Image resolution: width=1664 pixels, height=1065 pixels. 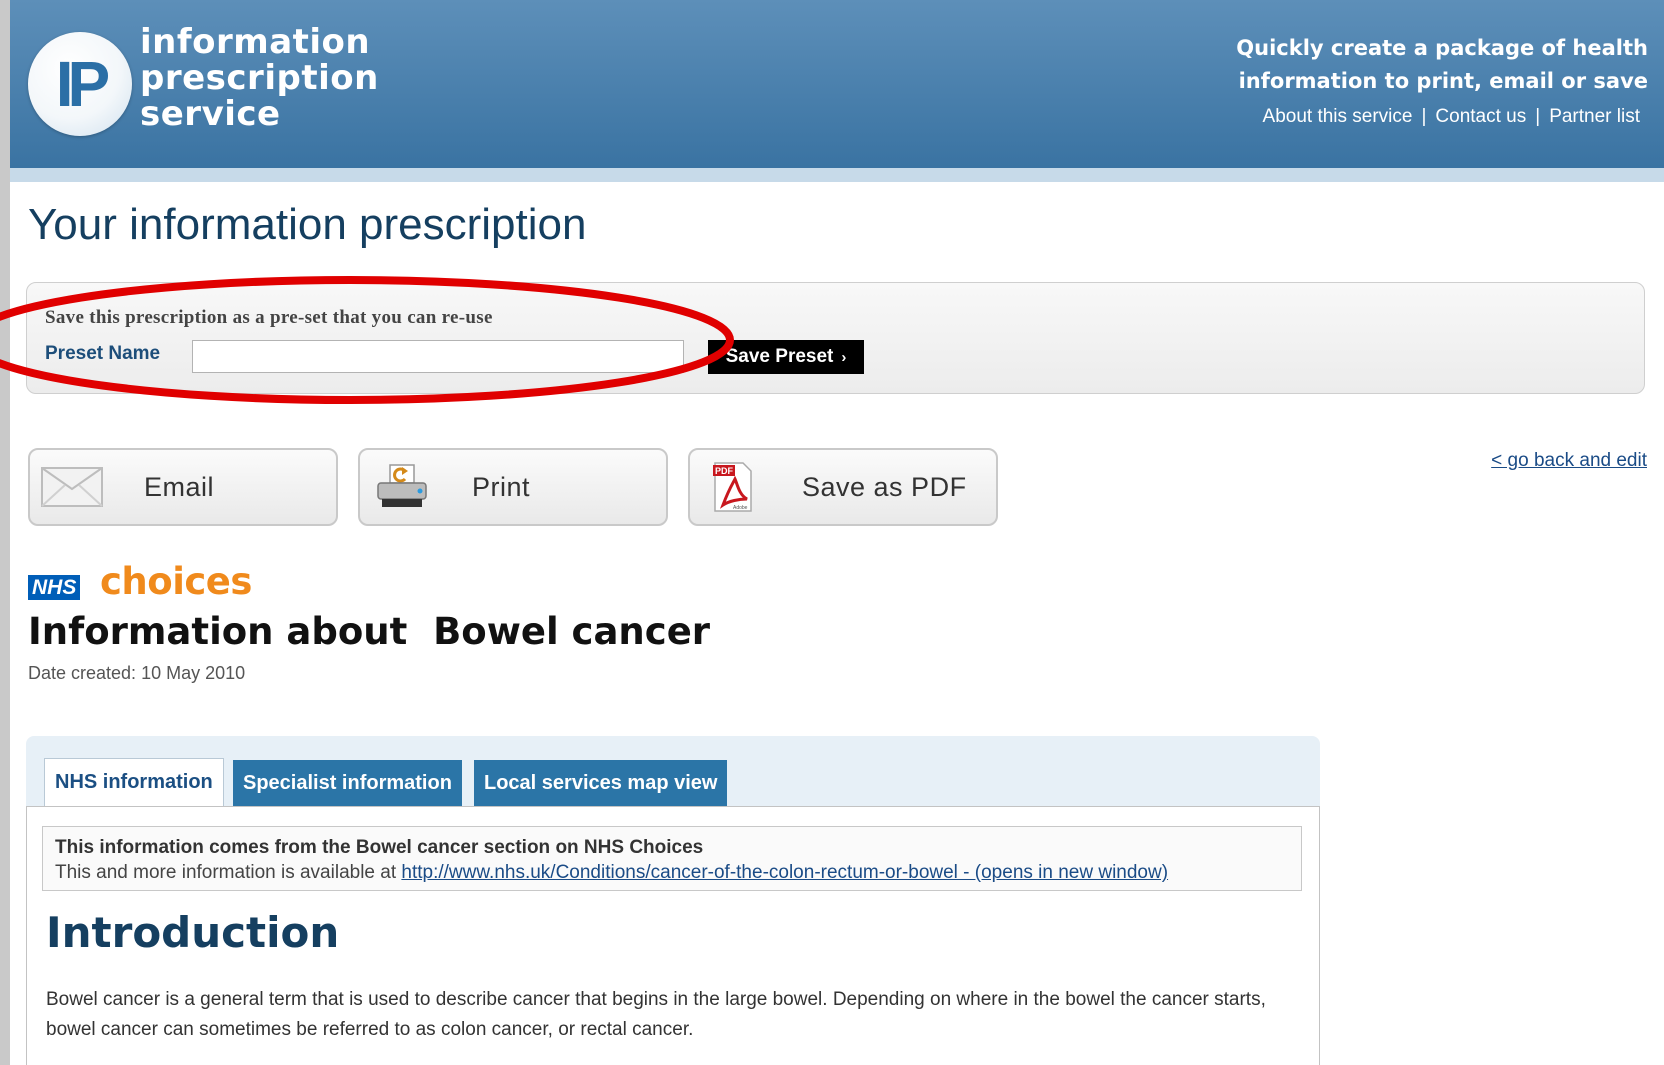 What do you see at coordinates (1594, 116) in the screenshot?
I see `partner-list-link: Partner list` at bounding box center [1594, 116].